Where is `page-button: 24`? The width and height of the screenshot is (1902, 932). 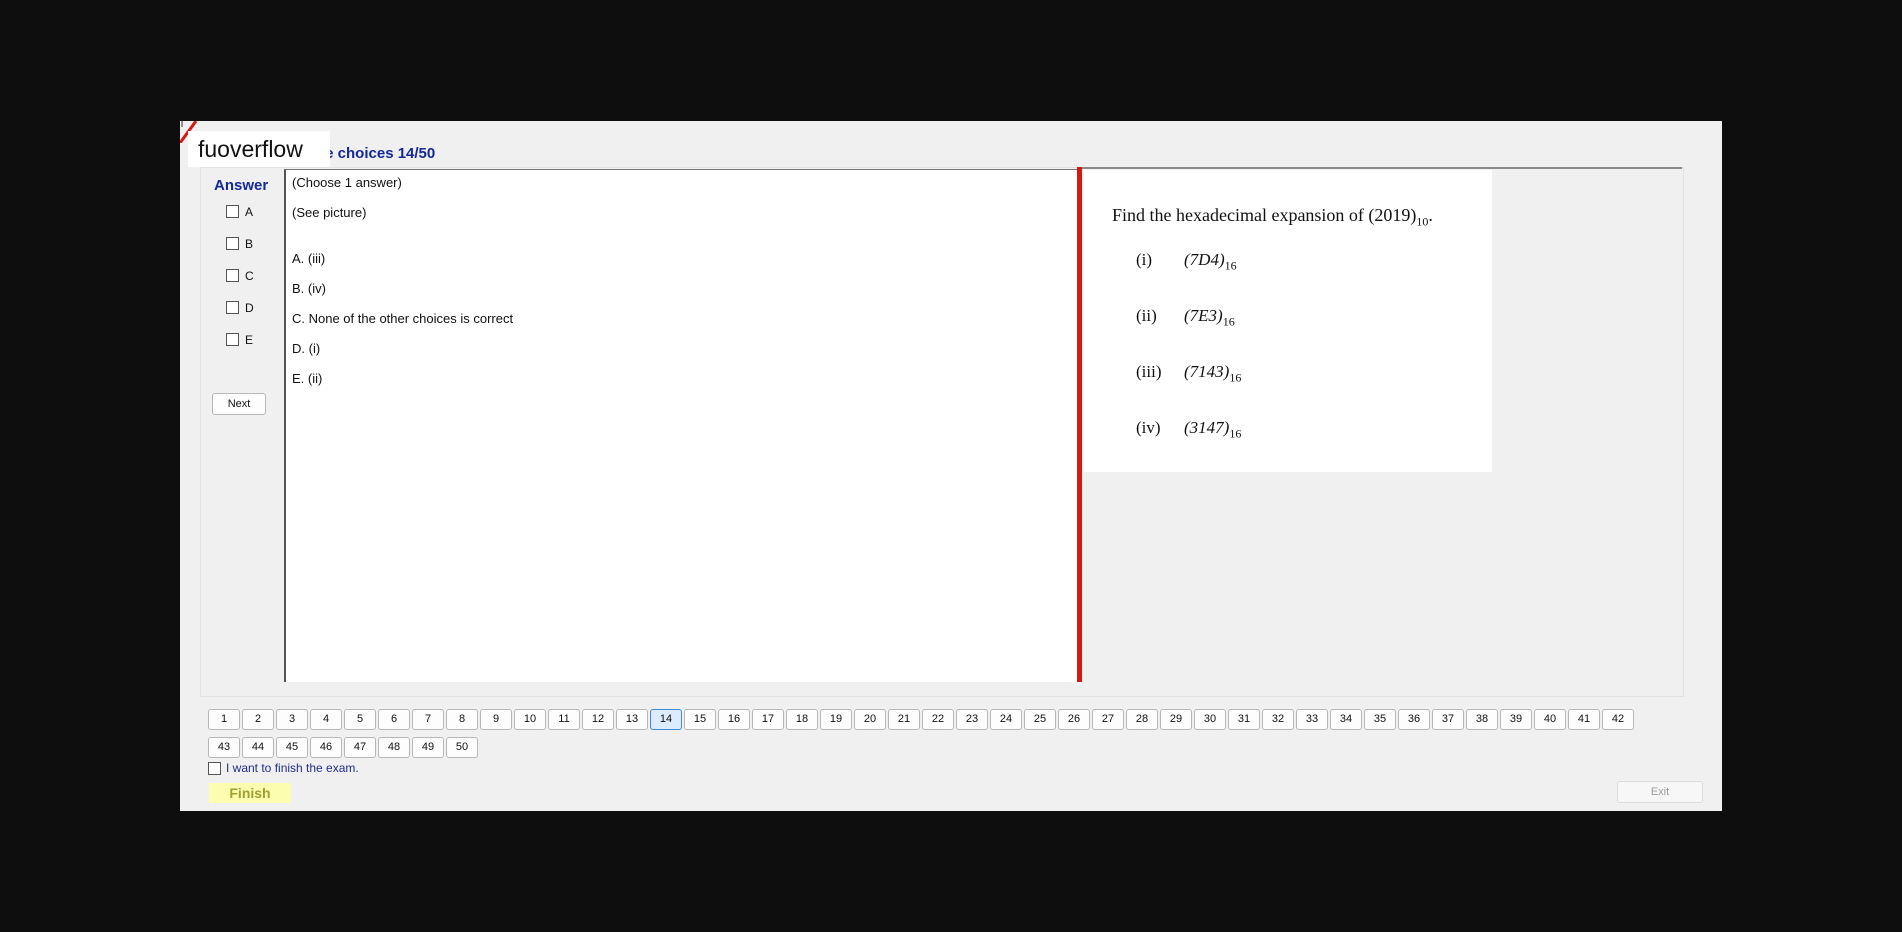 page-button: 24 is located at coordinates (1006, 719).